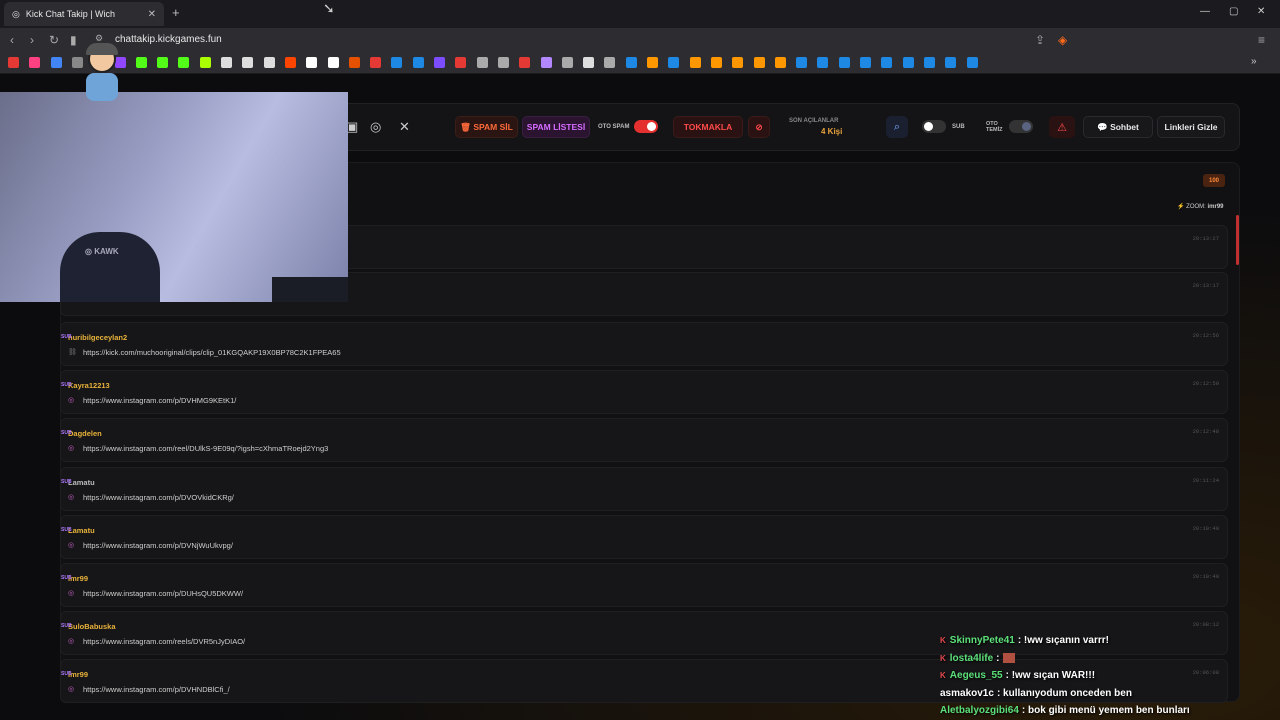 The image size is (1280, 720). Describe the element at coordinates (759, 127) in the screenshot. I see `block-icon: ⊘` at that location.